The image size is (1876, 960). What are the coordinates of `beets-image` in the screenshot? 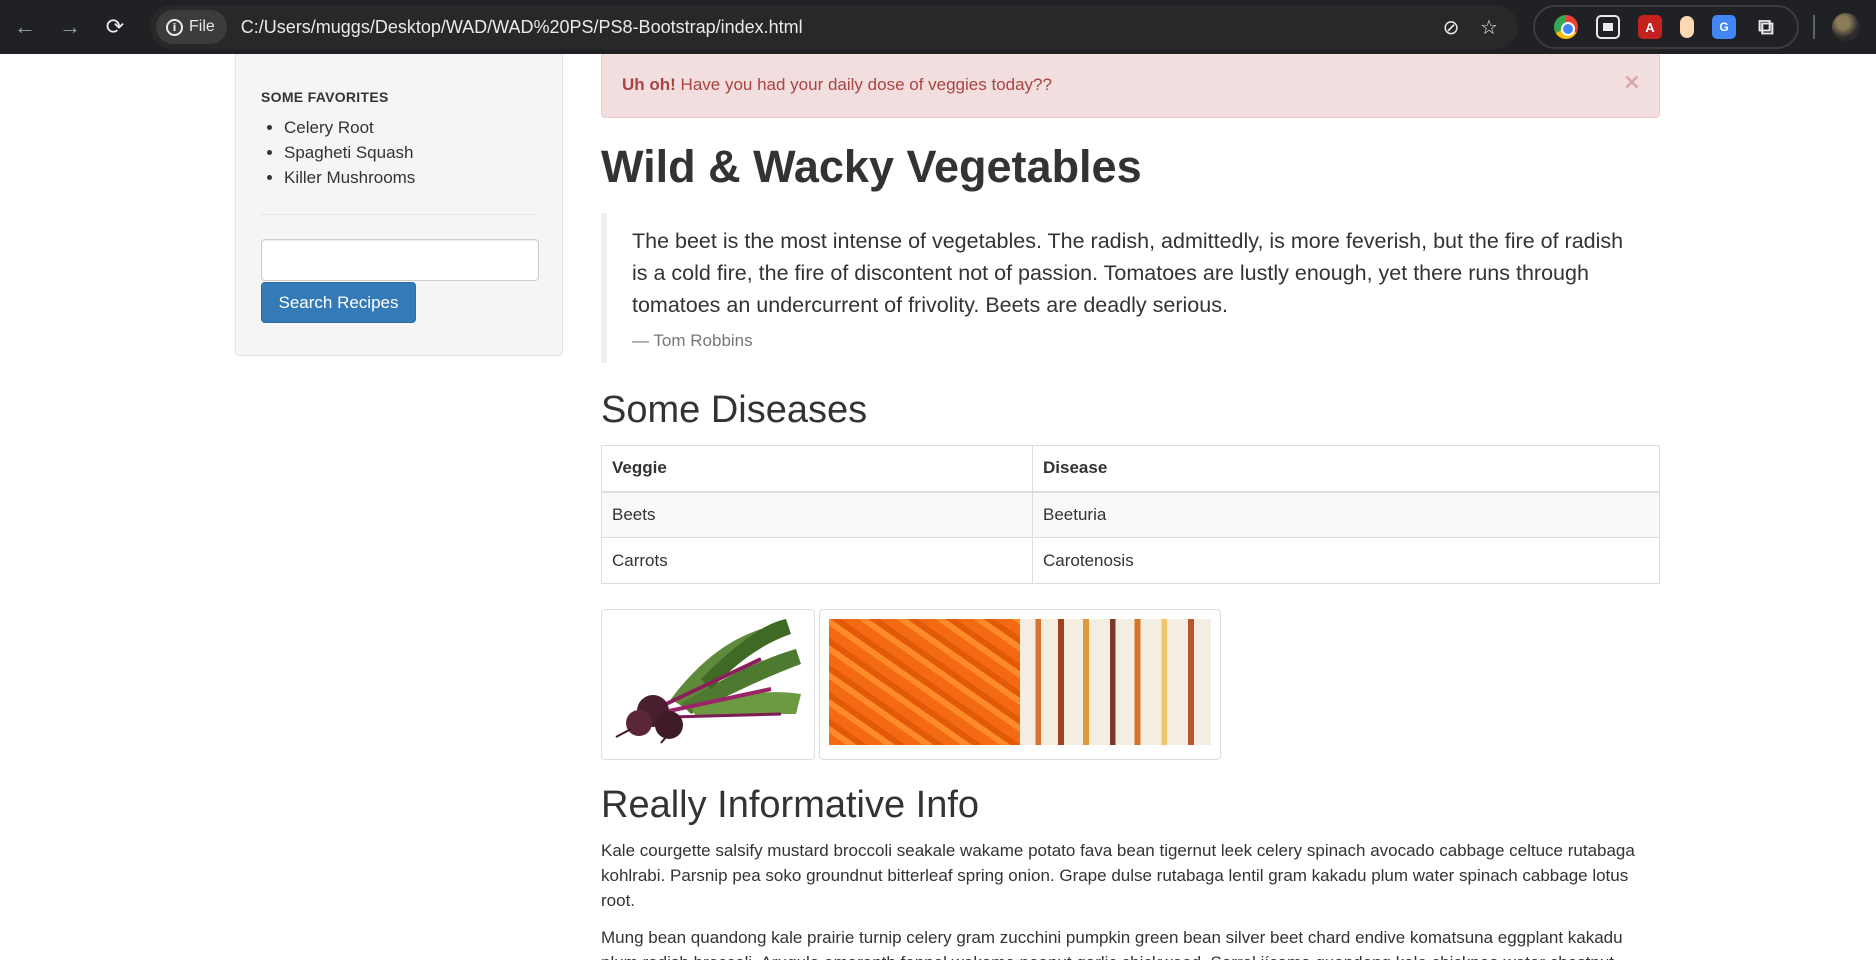 It's located at (708, 682).